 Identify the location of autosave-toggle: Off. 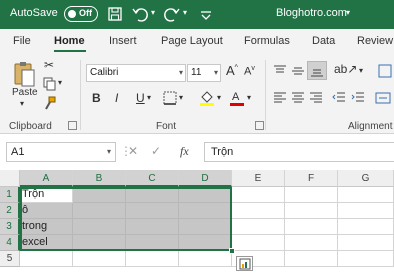
(81, 14).